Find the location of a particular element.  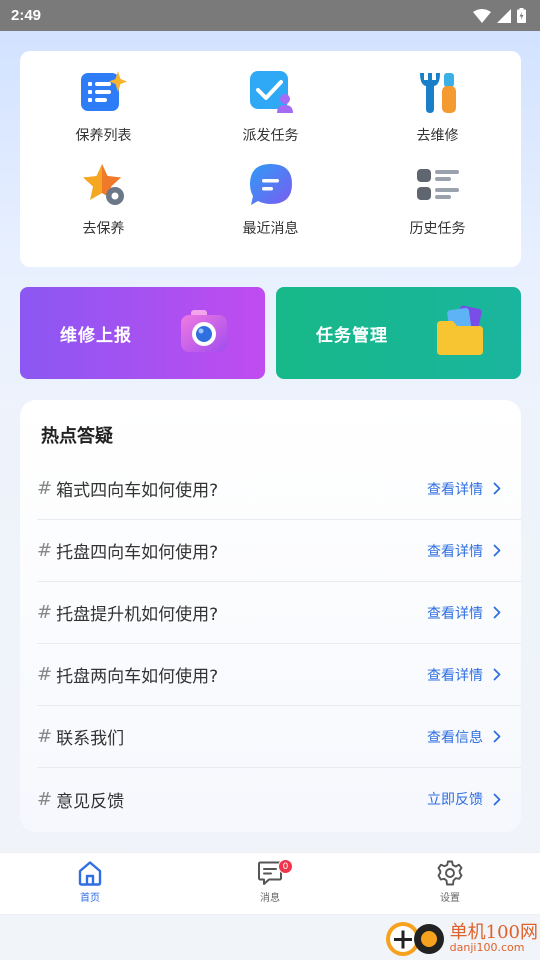

watermark-text: 单机100网 is located at coordinates (493, 932).